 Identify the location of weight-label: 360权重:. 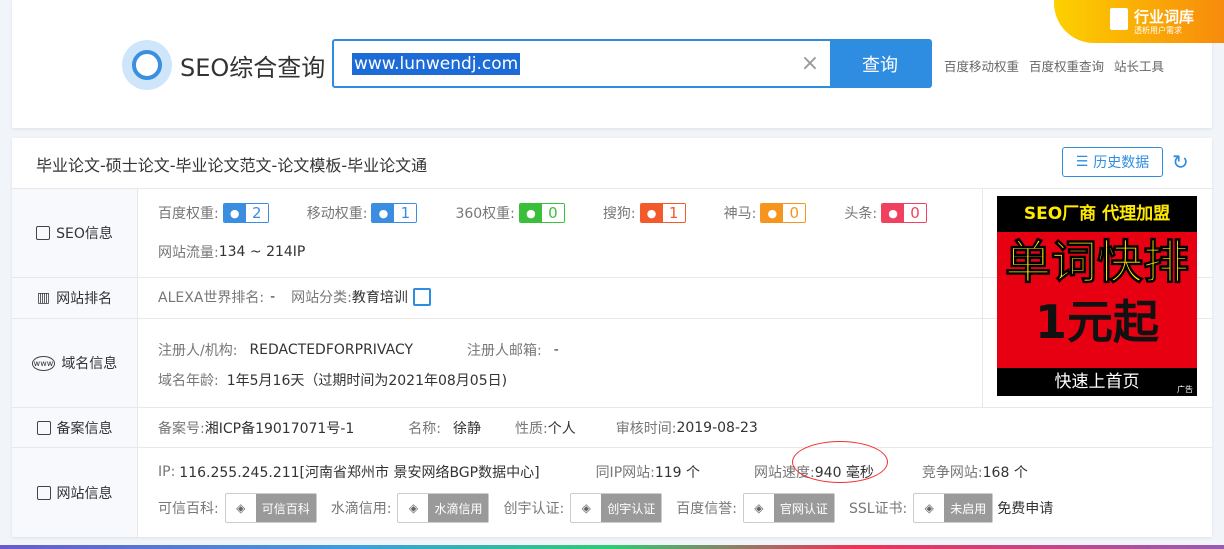
(485, 214).